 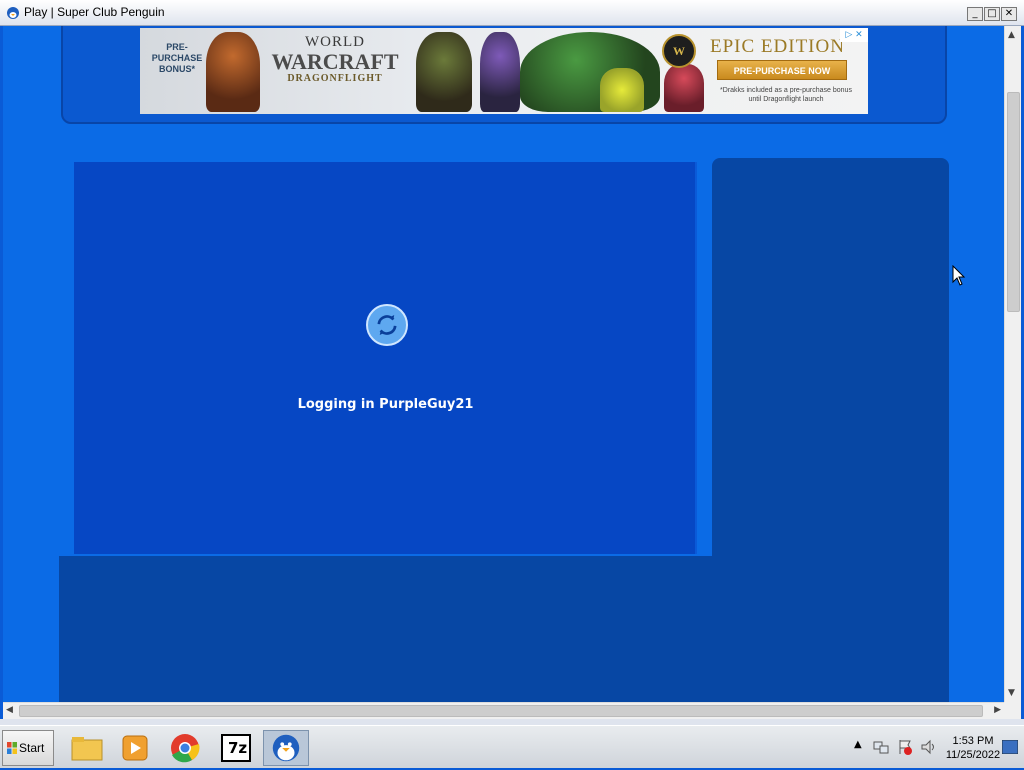 I want to click on mouse-cursor-icon, so click(x=959, y=275).